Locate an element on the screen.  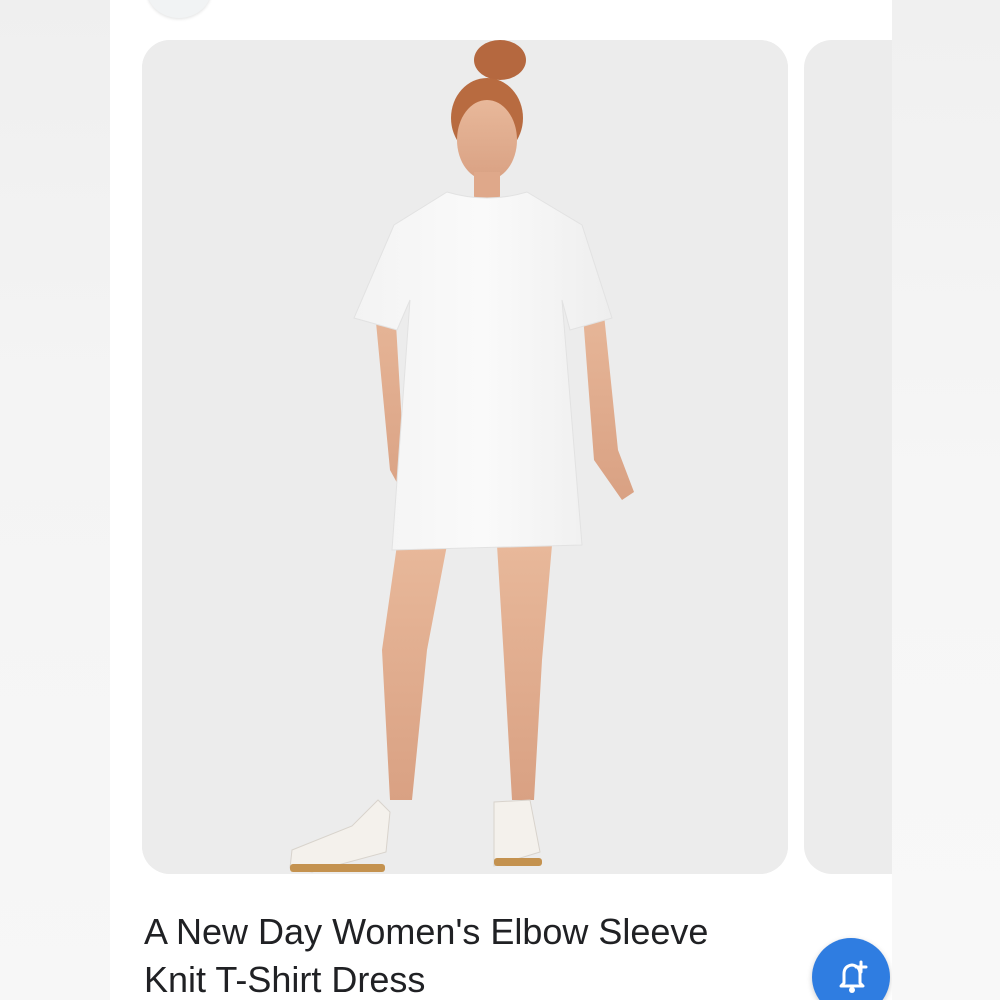
add-price-alert-button is located at coordinates (851, 969).